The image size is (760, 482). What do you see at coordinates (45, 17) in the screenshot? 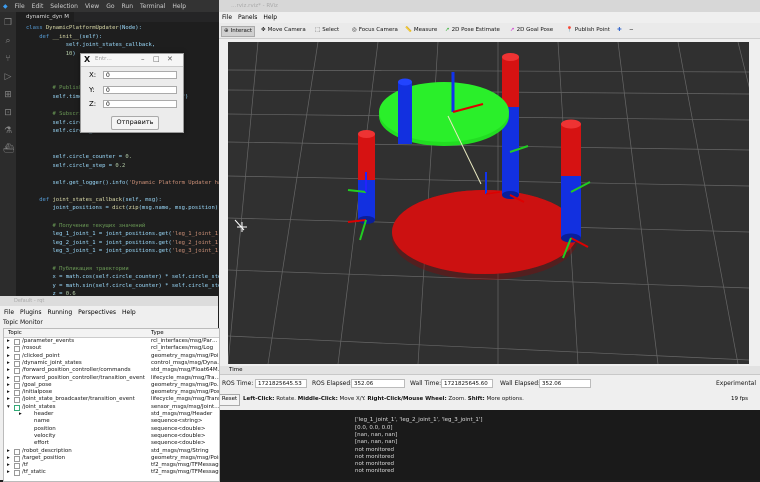
I see `editor-tab: dynamic_dyn M` at bounding box center [45, 17].